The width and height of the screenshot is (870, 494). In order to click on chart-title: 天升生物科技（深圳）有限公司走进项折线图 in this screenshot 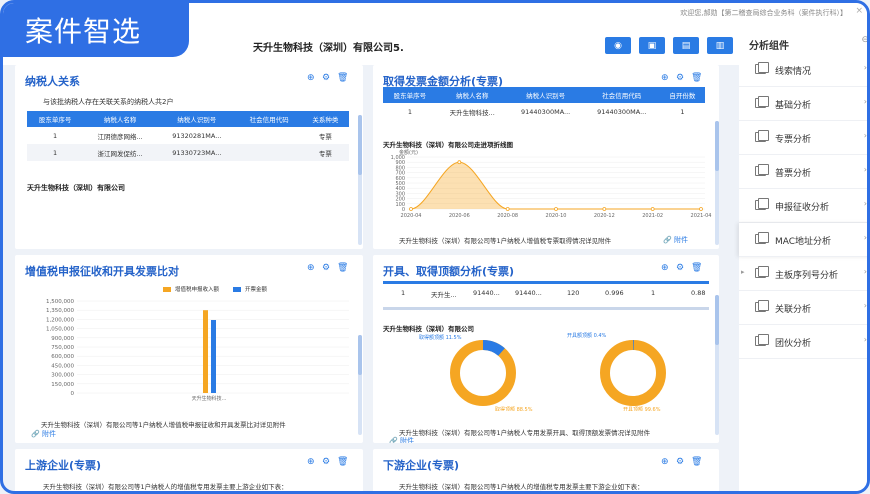, I will do `click(448, 145)`.